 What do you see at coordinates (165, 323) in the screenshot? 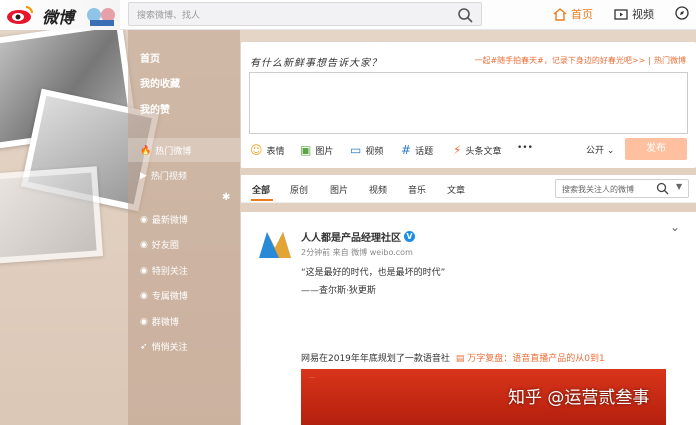
I see `sidebar-item-label: 群微博` at bounding box center [165, 323].